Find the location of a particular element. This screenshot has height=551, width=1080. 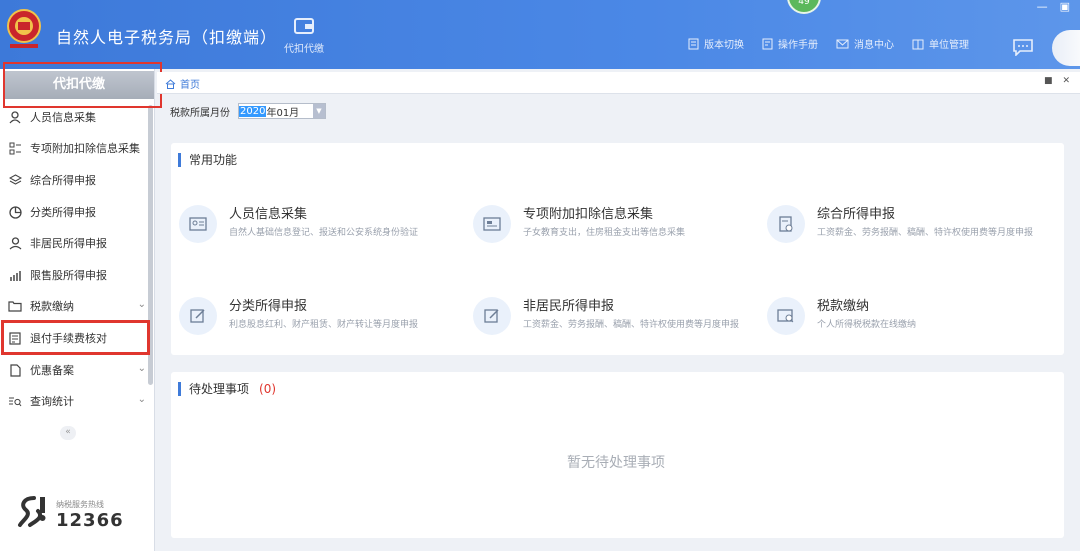

list-icon is located at coordinates (15, 148).